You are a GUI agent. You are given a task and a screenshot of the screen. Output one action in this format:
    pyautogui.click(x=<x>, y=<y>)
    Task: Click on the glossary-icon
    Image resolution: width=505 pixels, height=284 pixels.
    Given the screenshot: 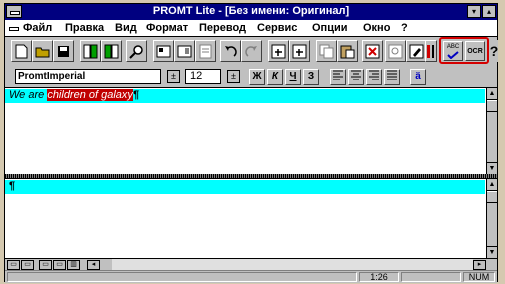 What is the action you would take?
    pyautogui.click(x=205, y=51)
    